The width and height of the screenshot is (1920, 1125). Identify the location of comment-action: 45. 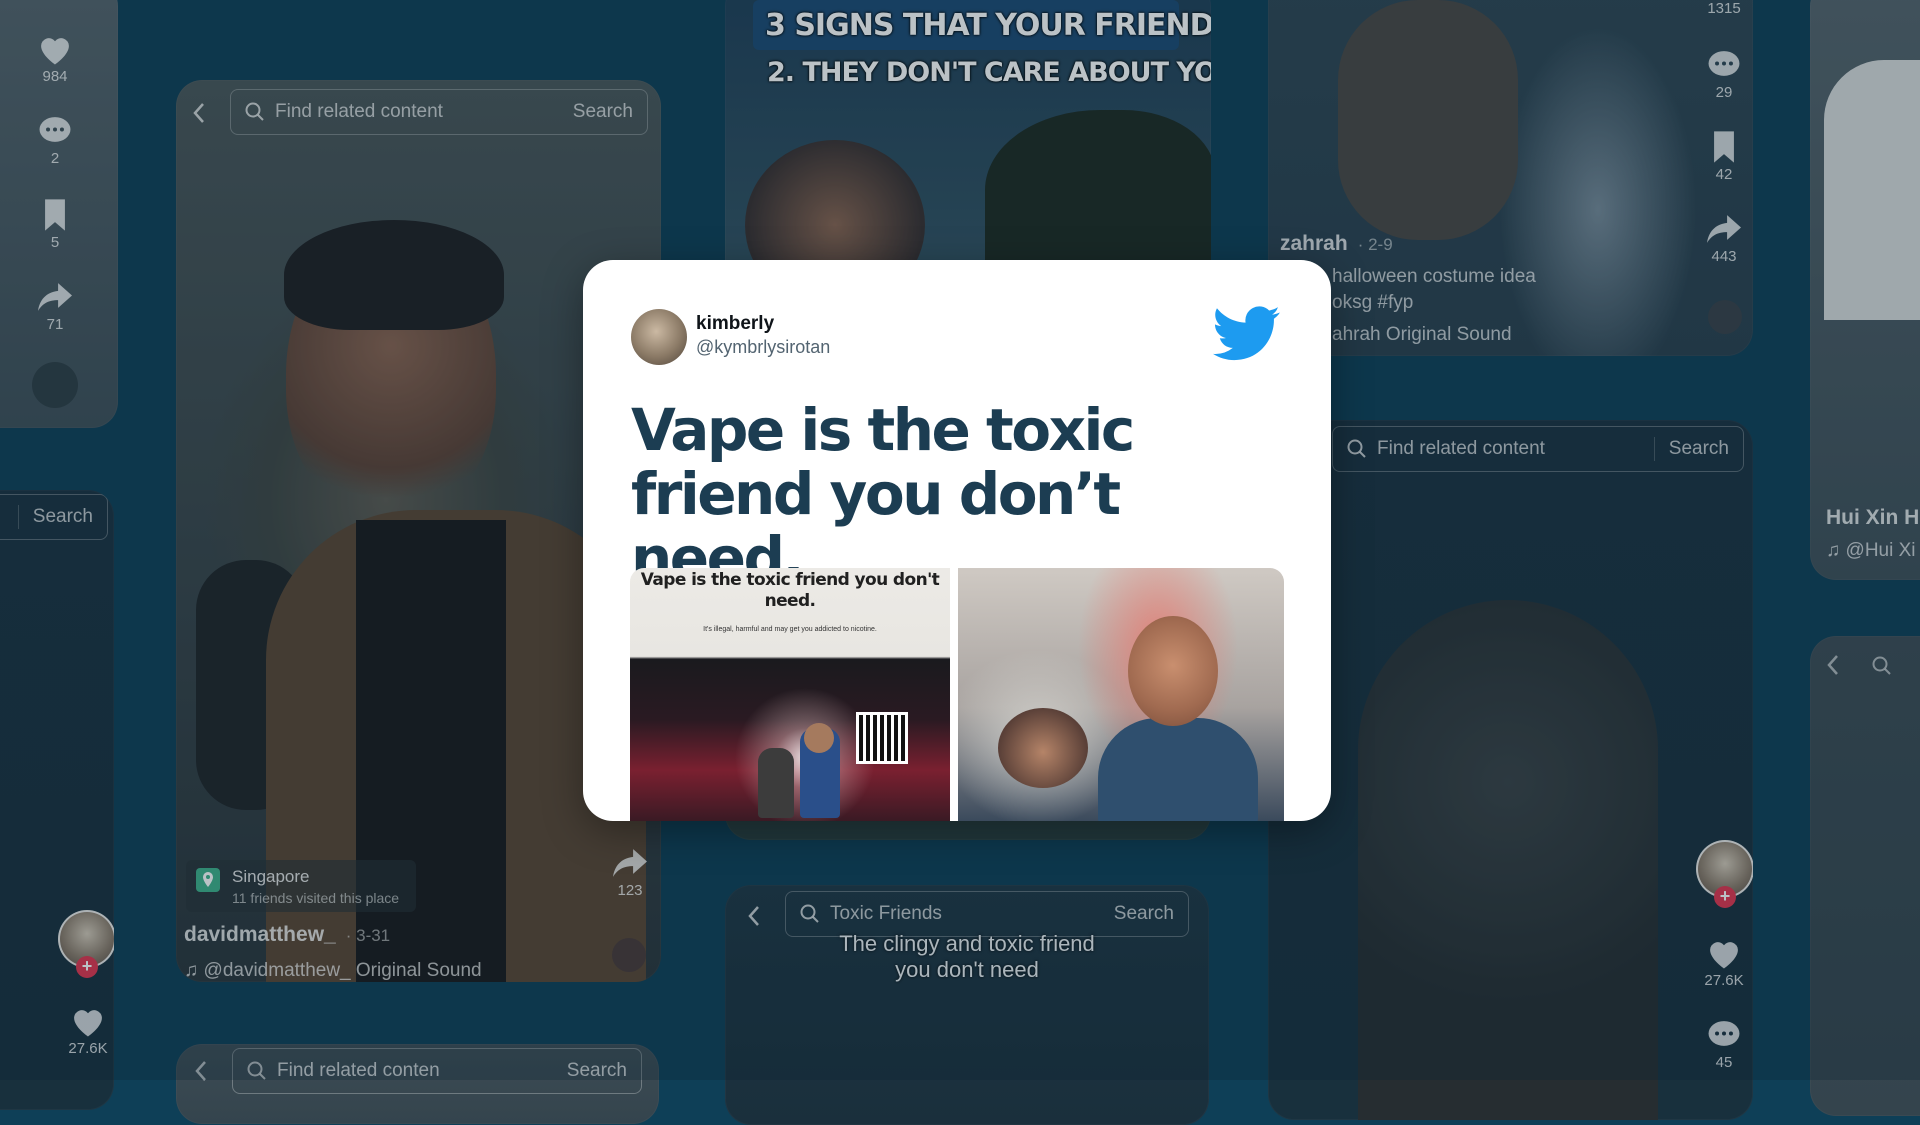
(1723, 1044).